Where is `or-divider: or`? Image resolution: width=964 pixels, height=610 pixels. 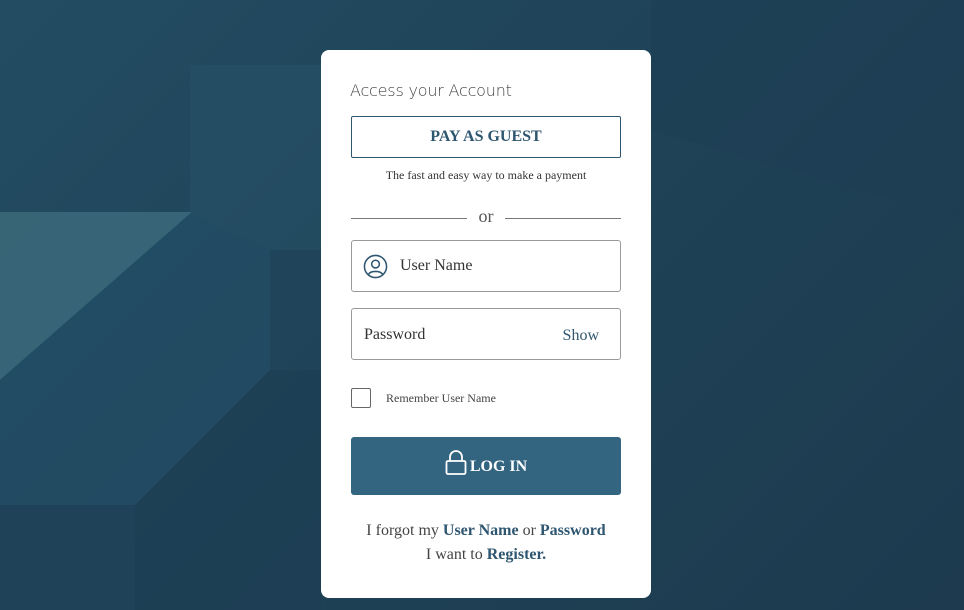 or-divider: or is located at coordinates (486, 216).